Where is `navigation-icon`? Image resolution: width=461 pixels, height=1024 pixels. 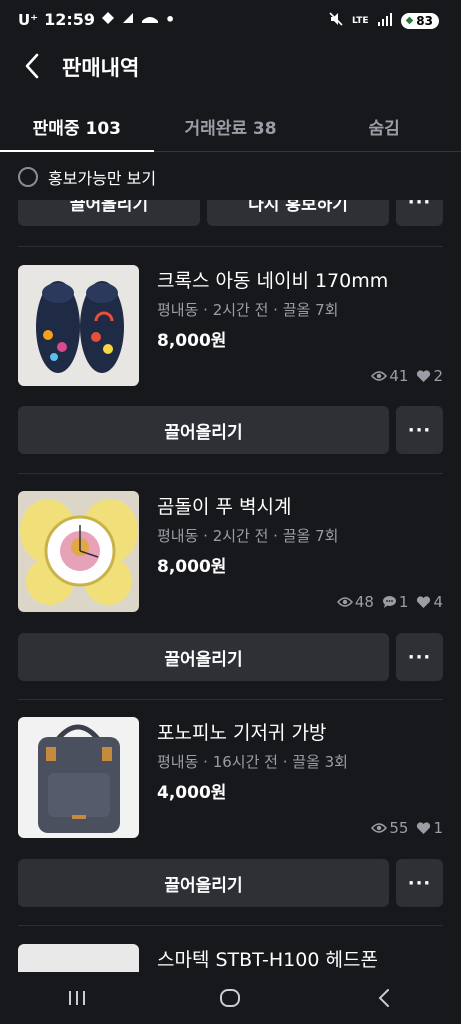
navigation-icon is located at coordinates (108, 20).